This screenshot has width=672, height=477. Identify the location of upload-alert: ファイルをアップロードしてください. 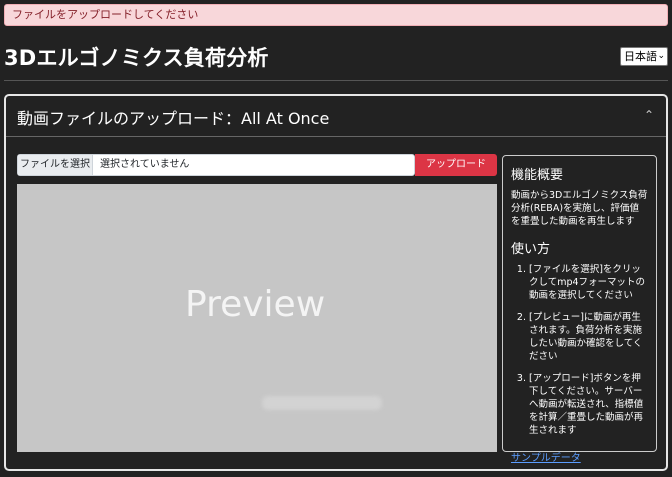
(336, 15).